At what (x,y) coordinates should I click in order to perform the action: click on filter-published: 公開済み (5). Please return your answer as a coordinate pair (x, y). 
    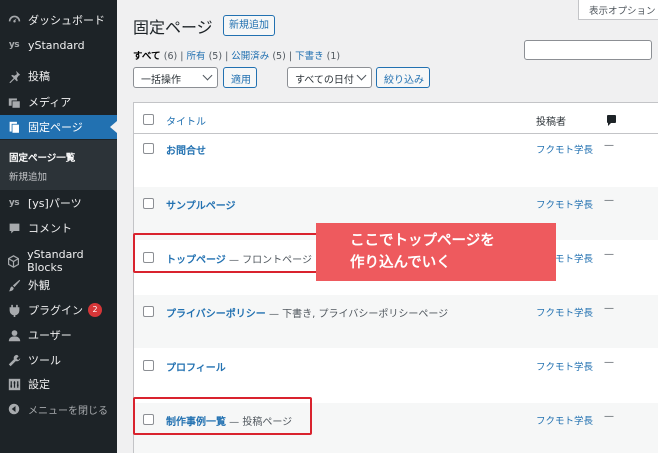
    Looking at the image, I should click on (258, 56).